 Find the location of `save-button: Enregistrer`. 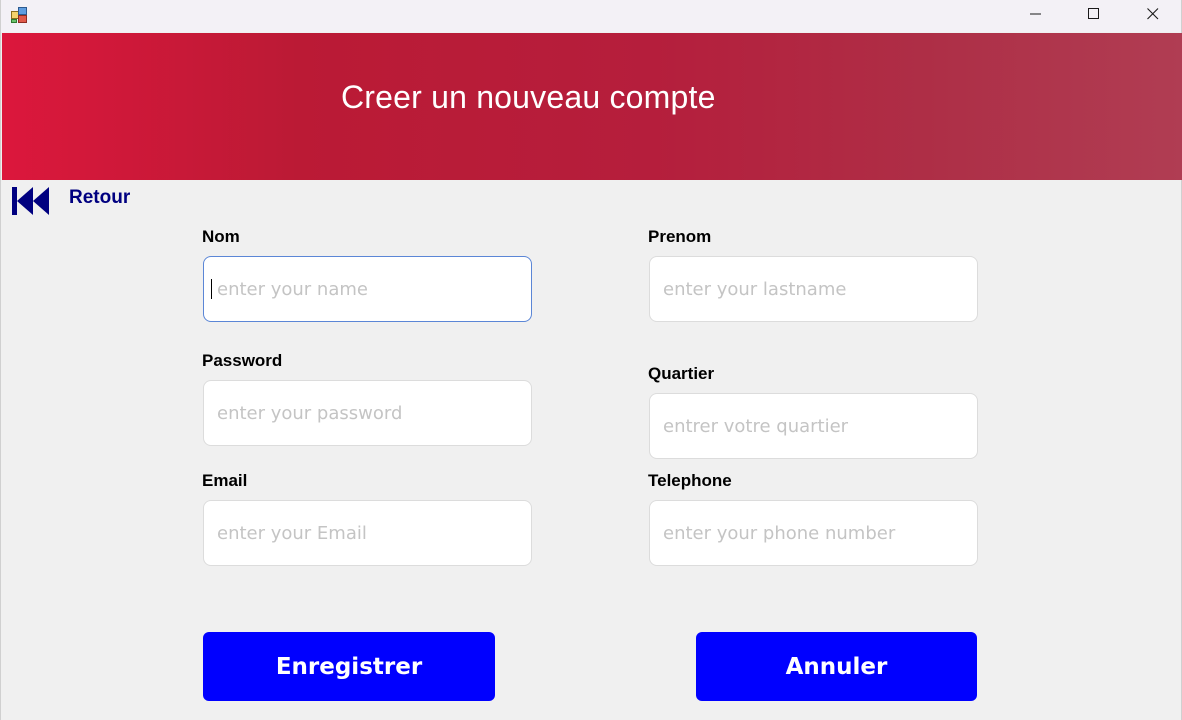

save-button: Enregistrer is located at coordinates (349, 666).